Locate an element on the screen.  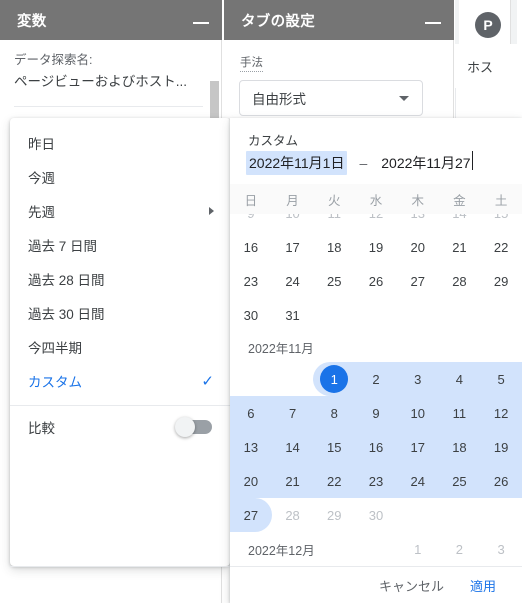
menu-item-5: 過去 30 日間 is located at coordinates (120, 313).